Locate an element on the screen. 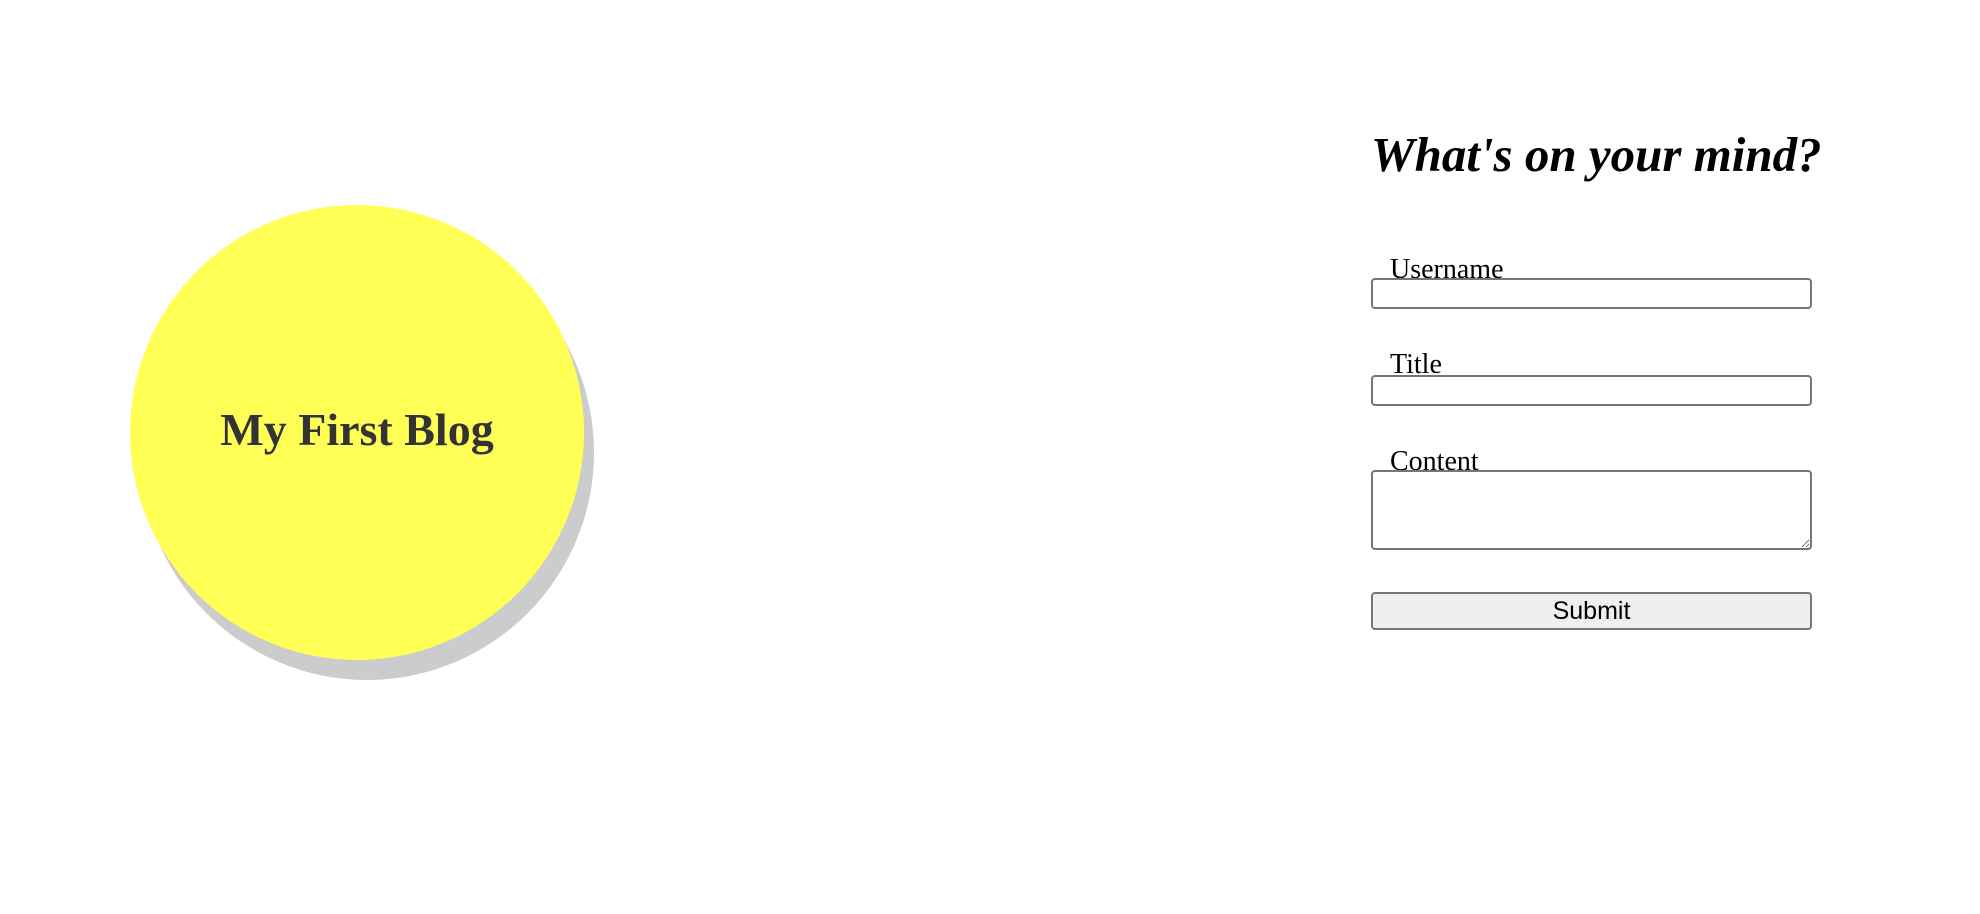 Image resolution: width=1980 pixels, height=914 pixels. blog-title: My First Blog is located at coordinates (357, 429).